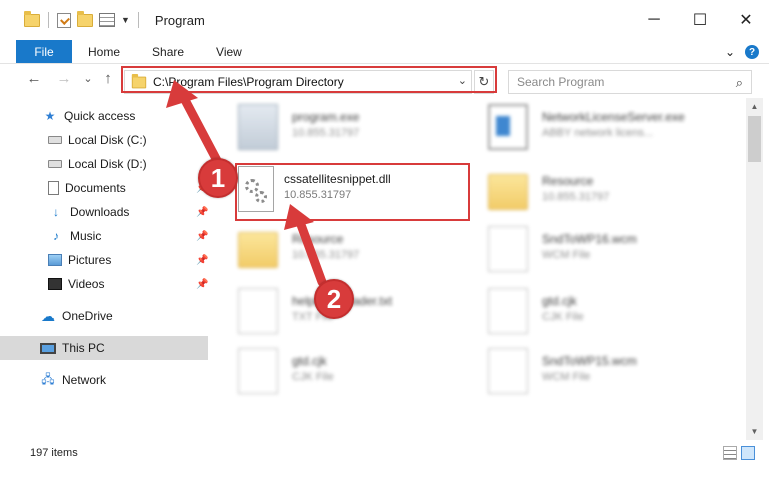  Describe the element at coordinates (258, 311) in the screenshot. I see `text-file-icon` at that location.